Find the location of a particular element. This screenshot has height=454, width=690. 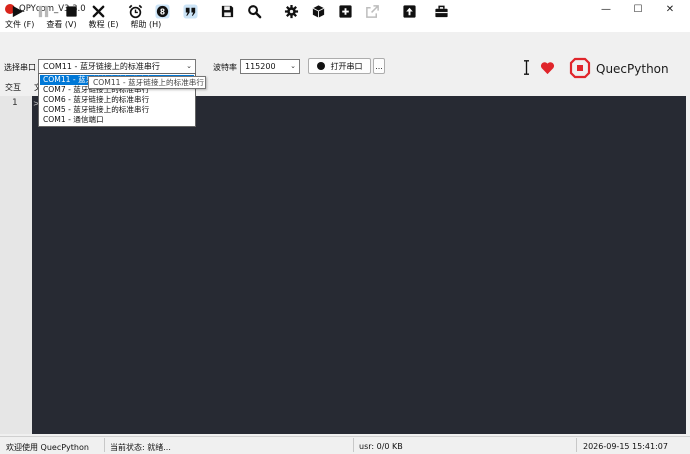

status-datetime: 2026-09-15 15:41:07 is located at coordinates (625, 446).